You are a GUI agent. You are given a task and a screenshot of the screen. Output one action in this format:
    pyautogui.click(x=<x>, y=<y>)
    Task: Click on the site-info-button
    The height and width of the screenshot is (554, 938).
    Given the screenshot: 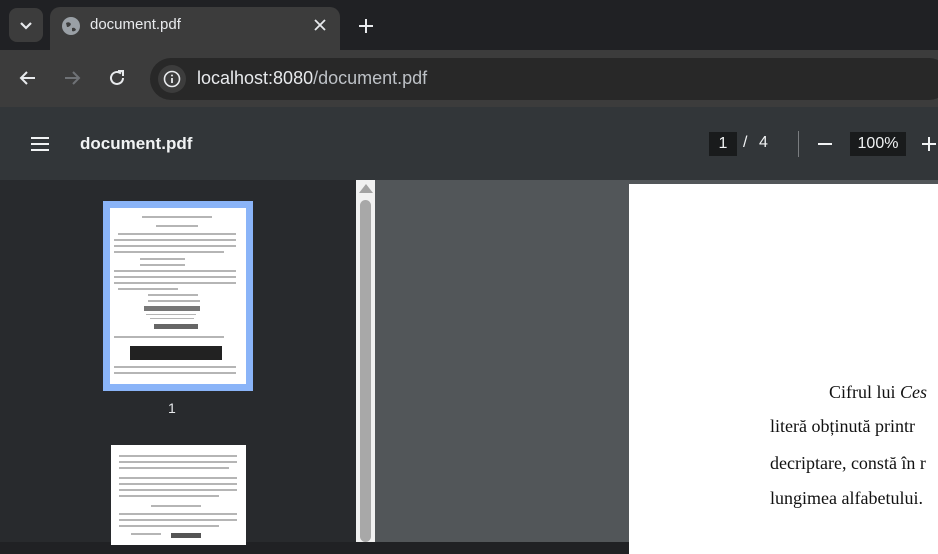 What is the action you would take?
    pyautogui.click(x=172, y=79)
    